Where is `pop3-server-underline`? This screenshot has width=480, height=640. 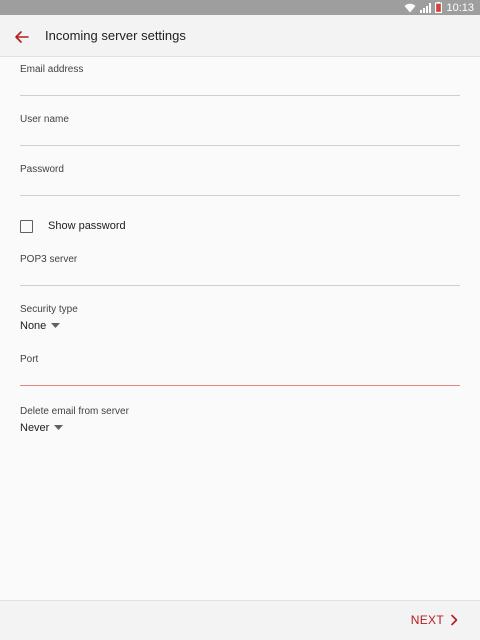
pop3-server-underline is located at coordinates (240, 285).